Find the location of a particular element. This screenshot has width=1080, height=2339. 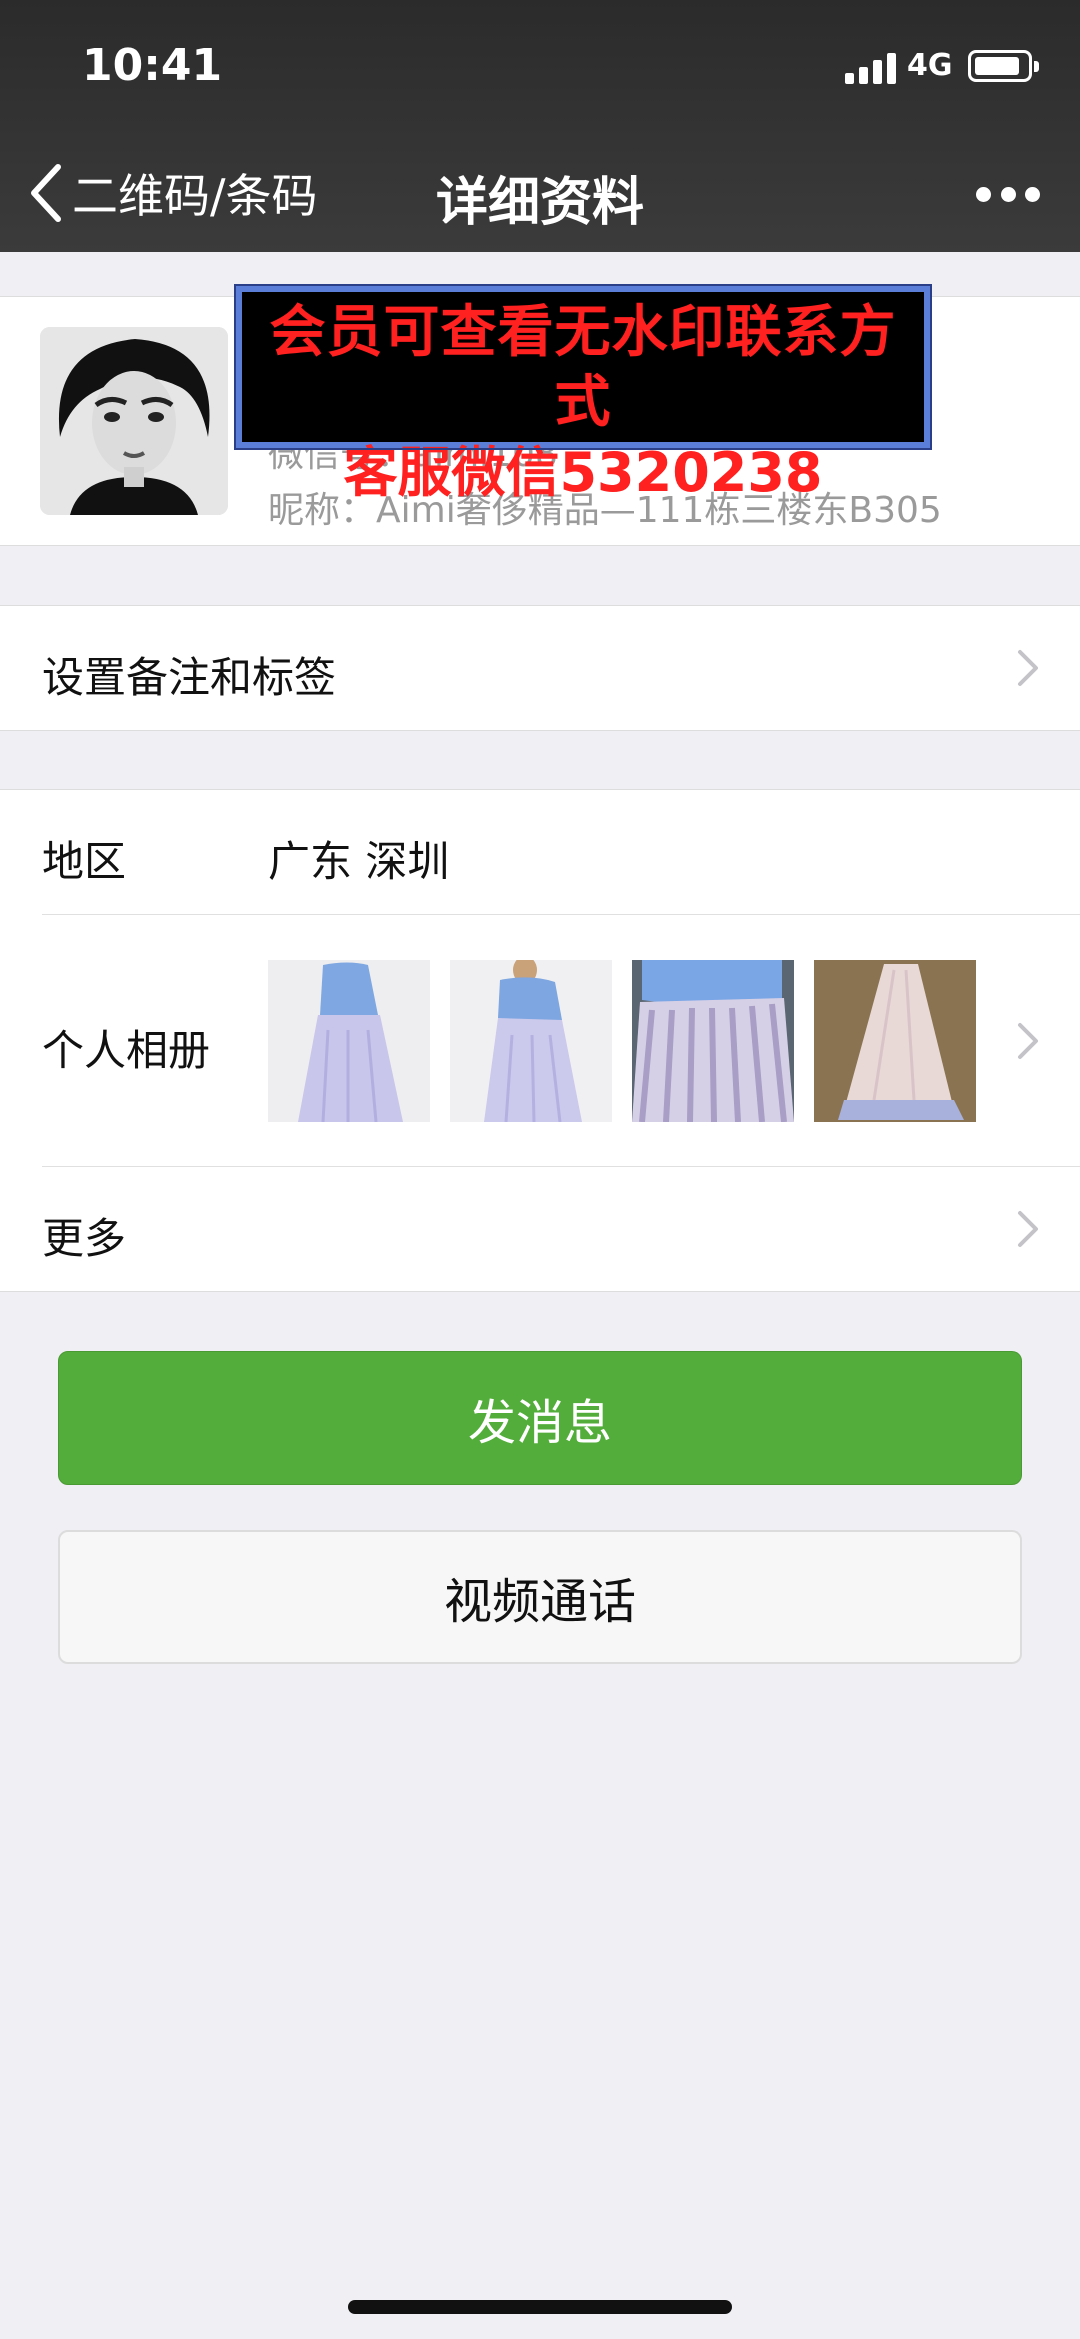

region-label: 地区 is located at coordinates (84, 861).